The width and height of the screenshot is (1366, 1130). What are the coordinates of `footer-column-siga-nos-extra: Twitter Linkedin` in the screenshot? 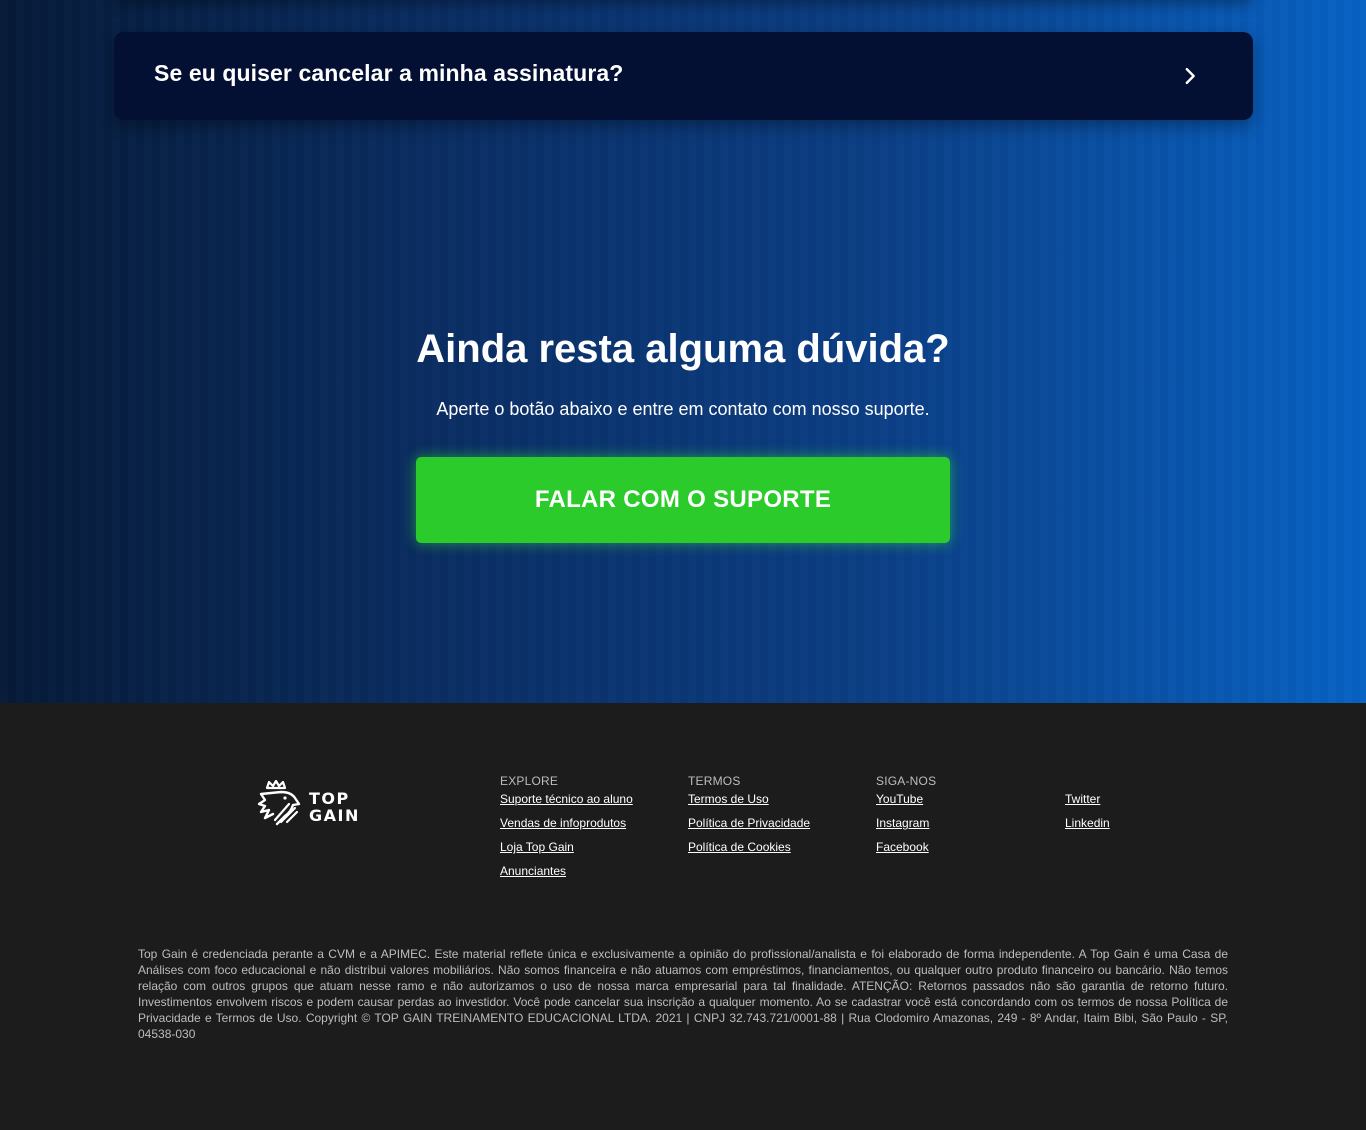 It's located at (1087, 806).